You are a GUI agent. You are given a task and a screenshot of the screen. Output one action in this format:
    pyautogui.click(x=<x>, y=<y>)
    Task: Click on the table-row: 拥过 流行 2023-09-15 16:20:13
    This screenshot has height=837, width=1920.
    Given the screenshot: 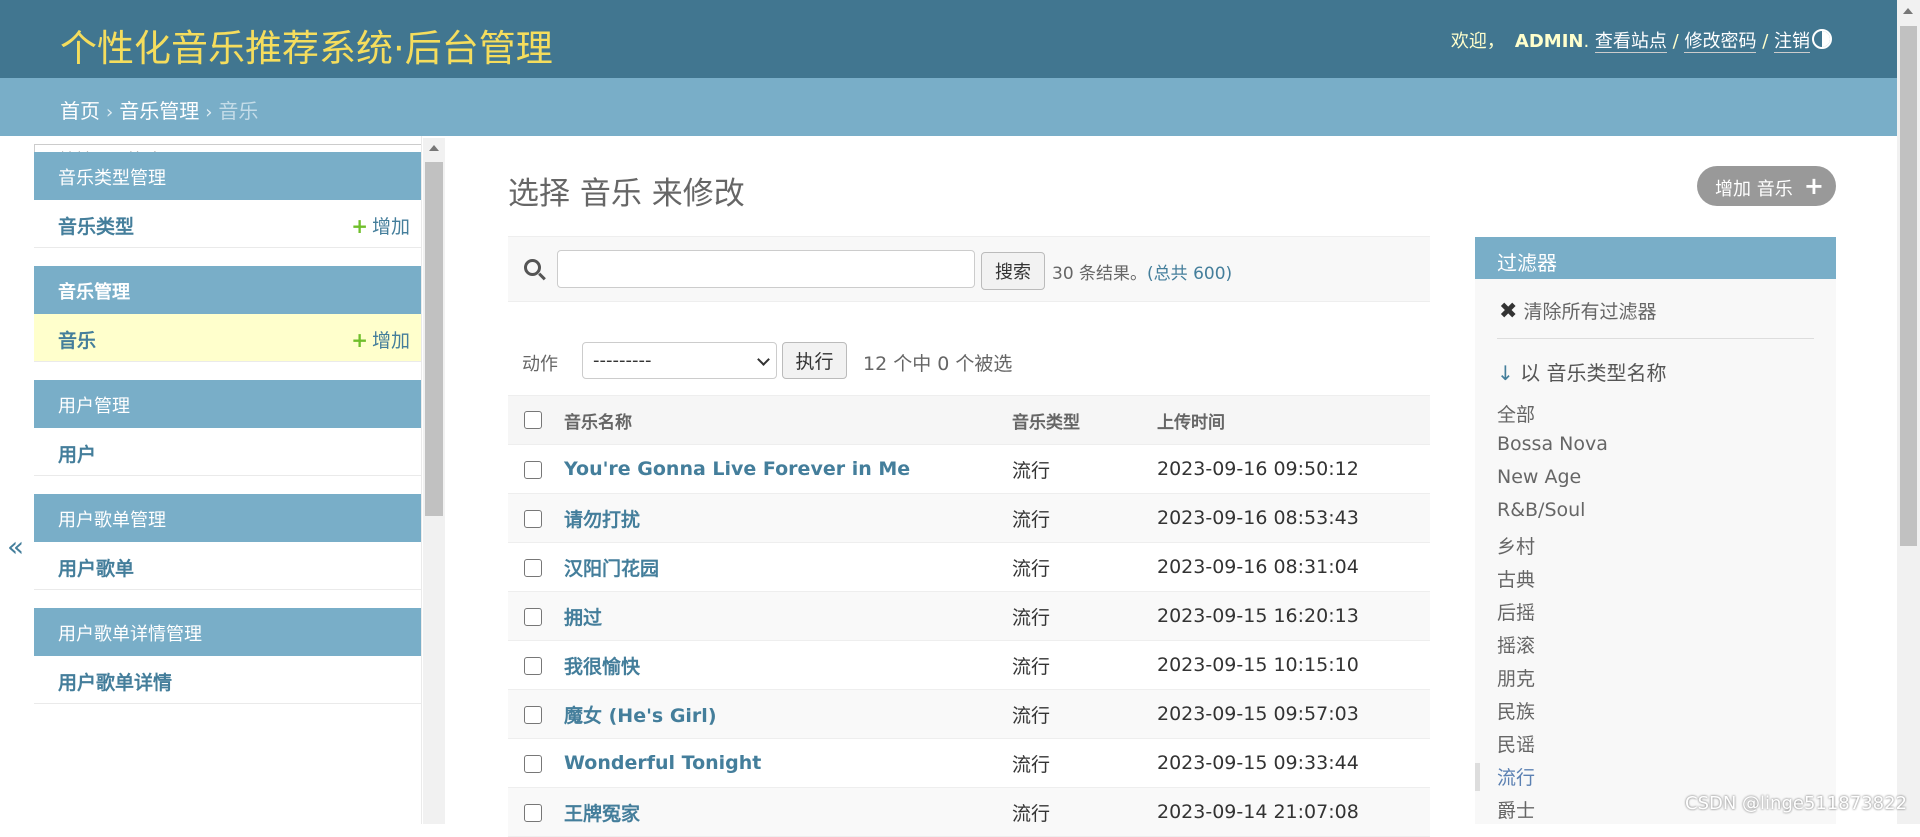 What is the action you would take?
    pyautogui.click(x=969, y=616)
    